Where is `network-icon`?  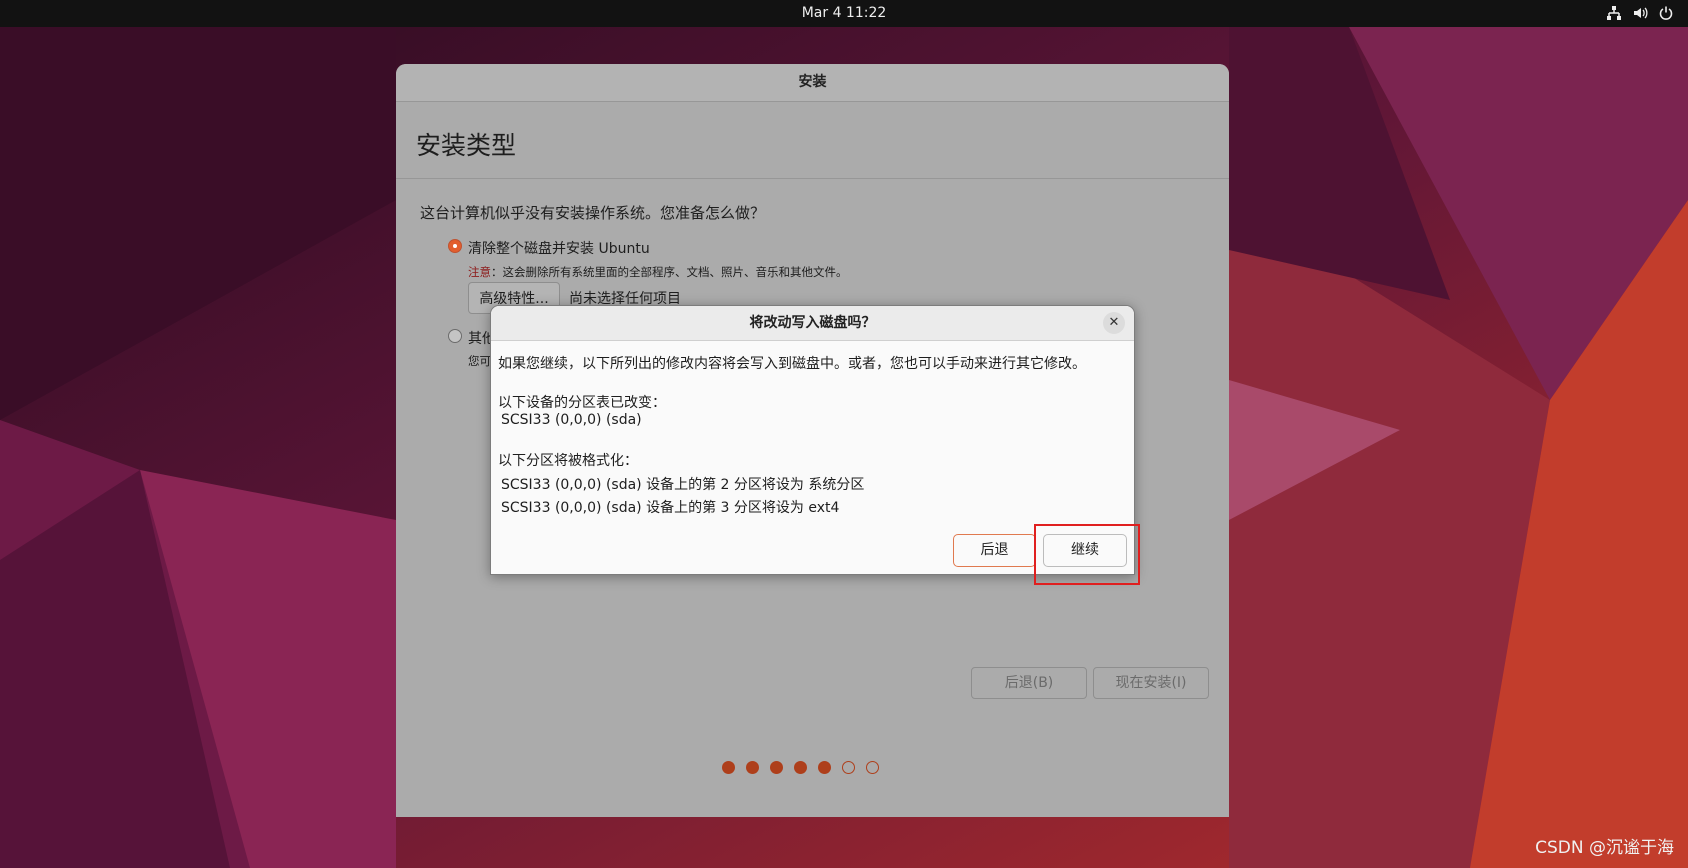
network-icon is located at coordinates (1614, 13).